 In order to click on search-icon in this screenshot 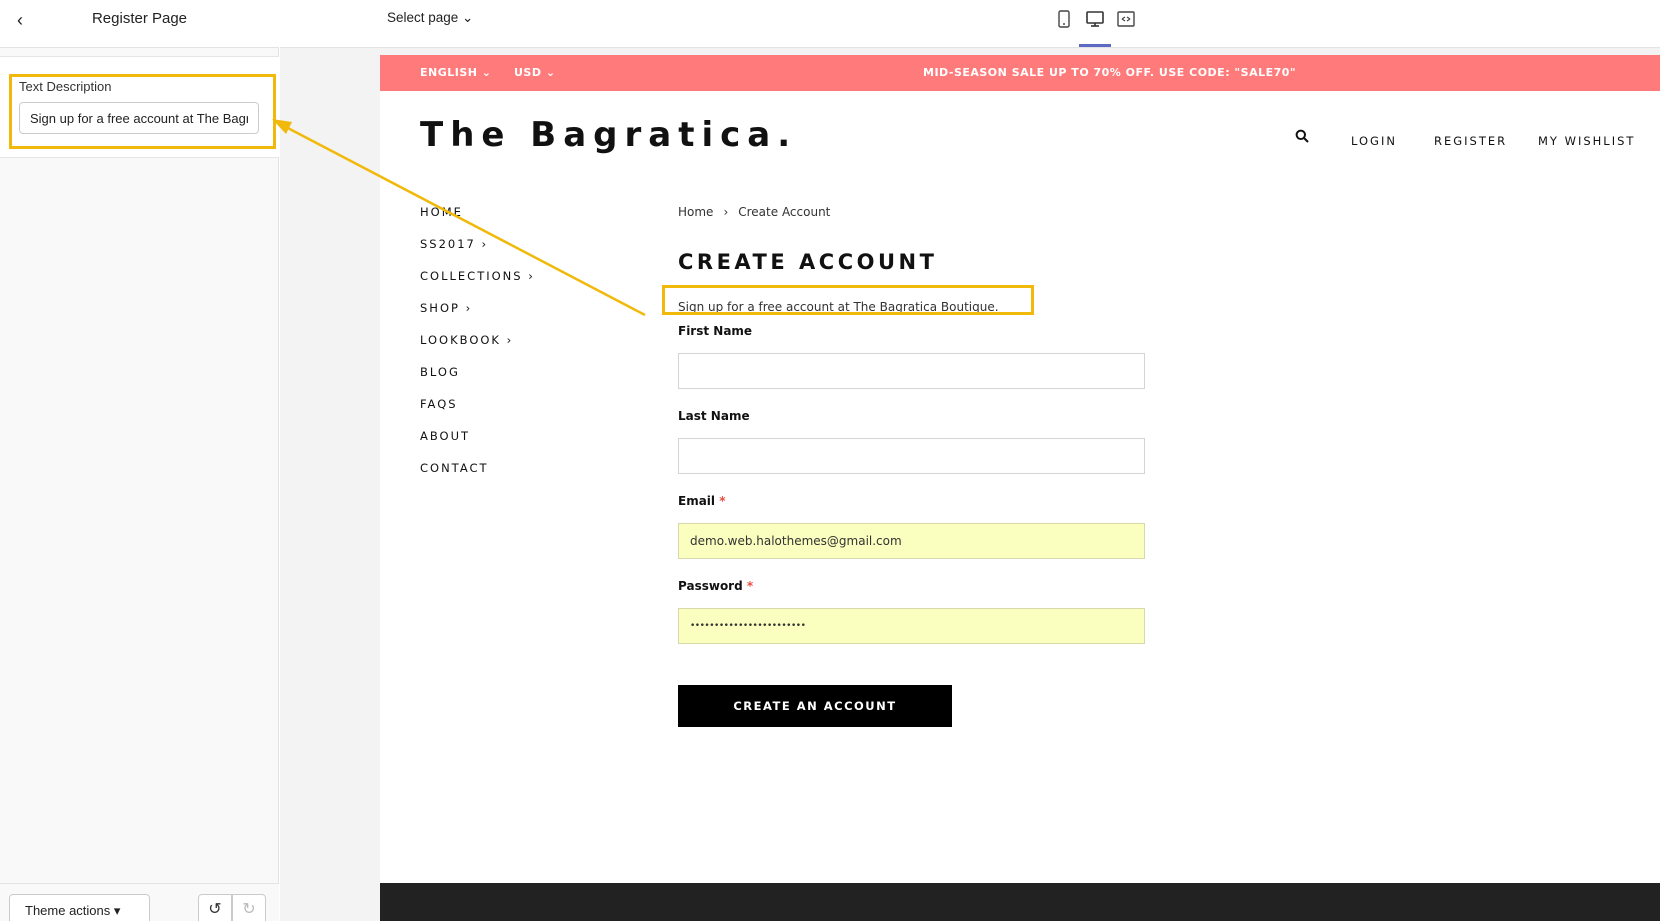, I will do `click(1302, 138)`.